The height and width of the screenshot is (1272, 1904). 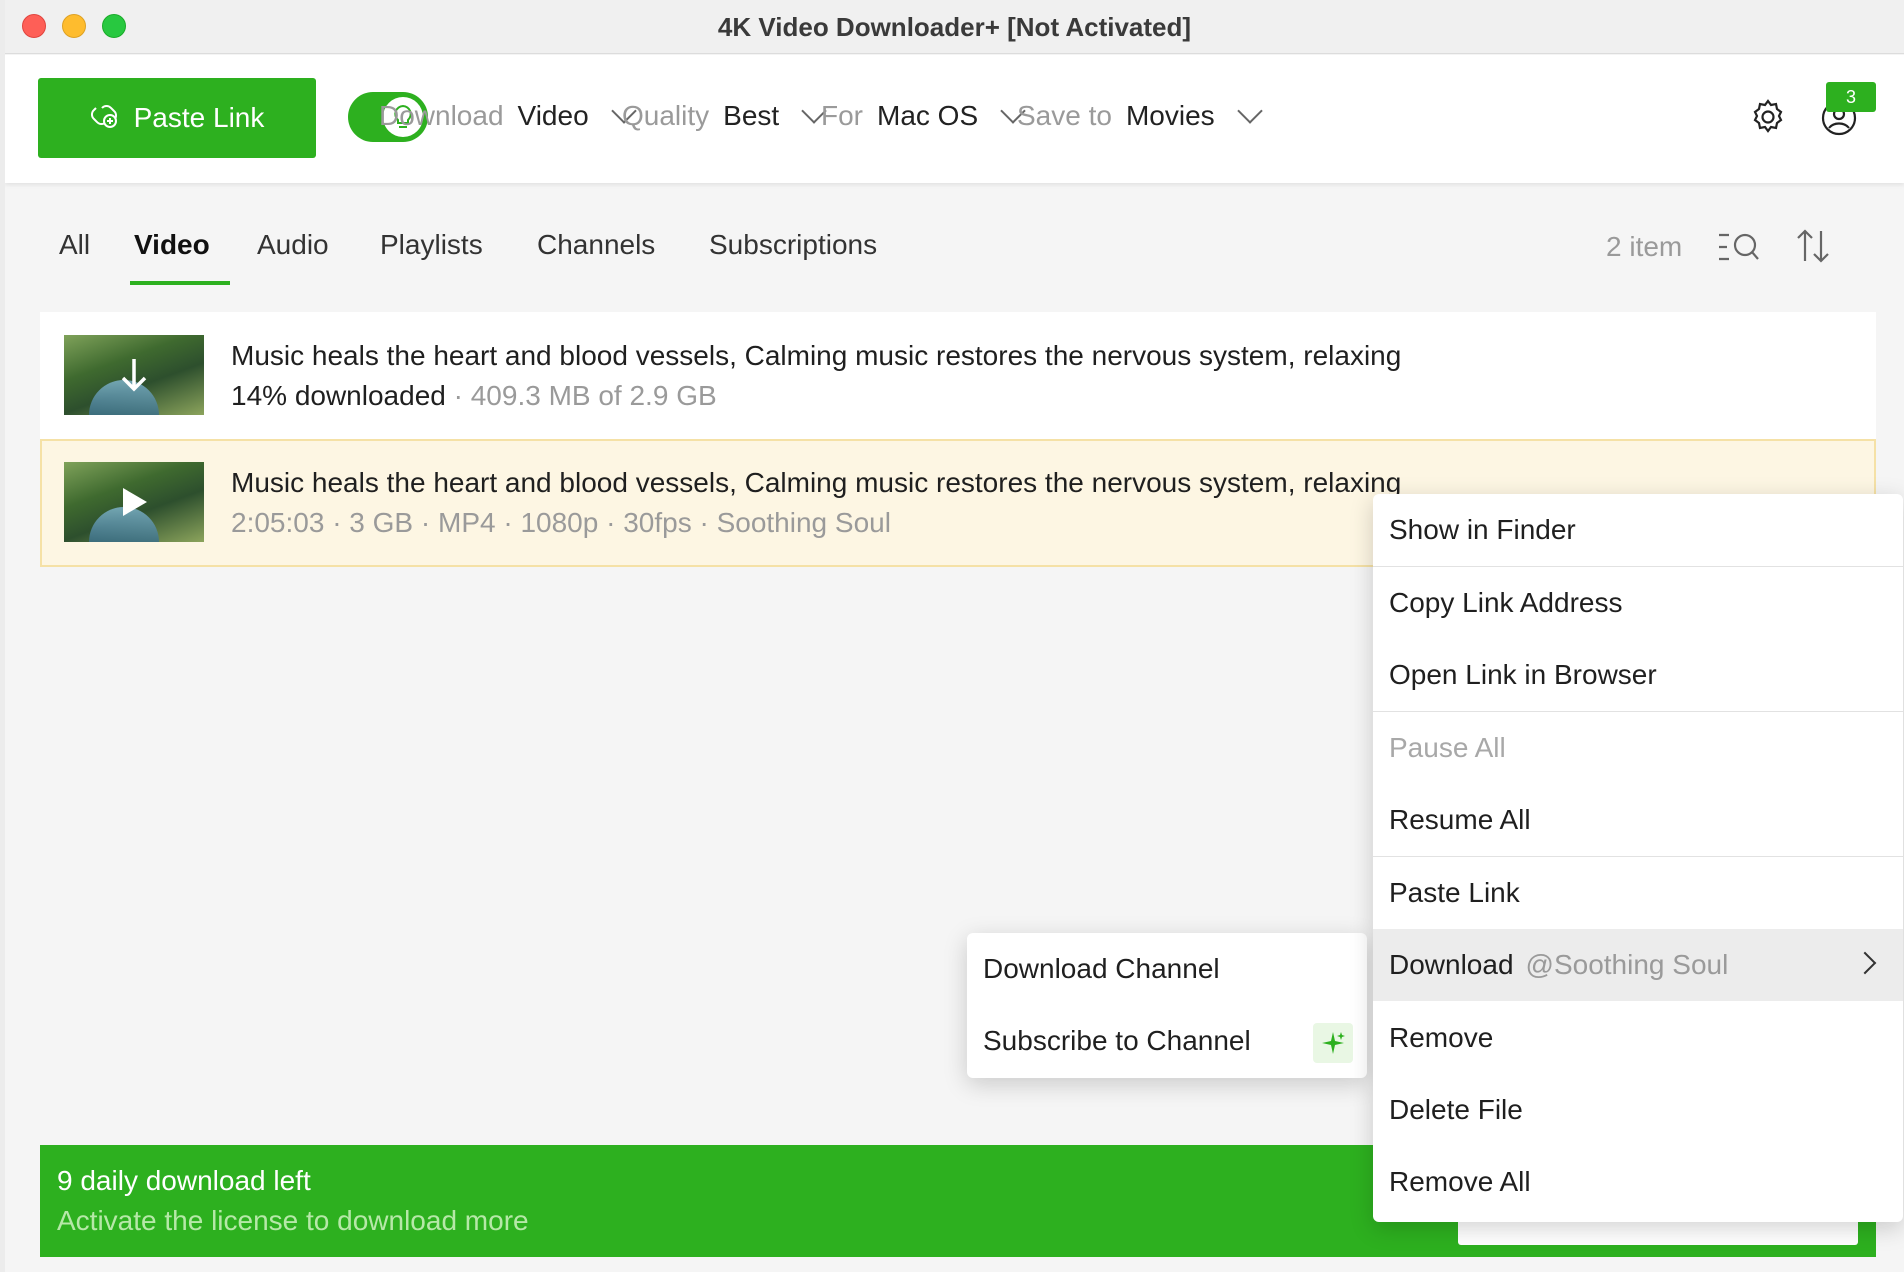 What do you see at coordinates (74, 245) in the screenshot?
I see `tab-all: All` at bounding box center [74, 245].